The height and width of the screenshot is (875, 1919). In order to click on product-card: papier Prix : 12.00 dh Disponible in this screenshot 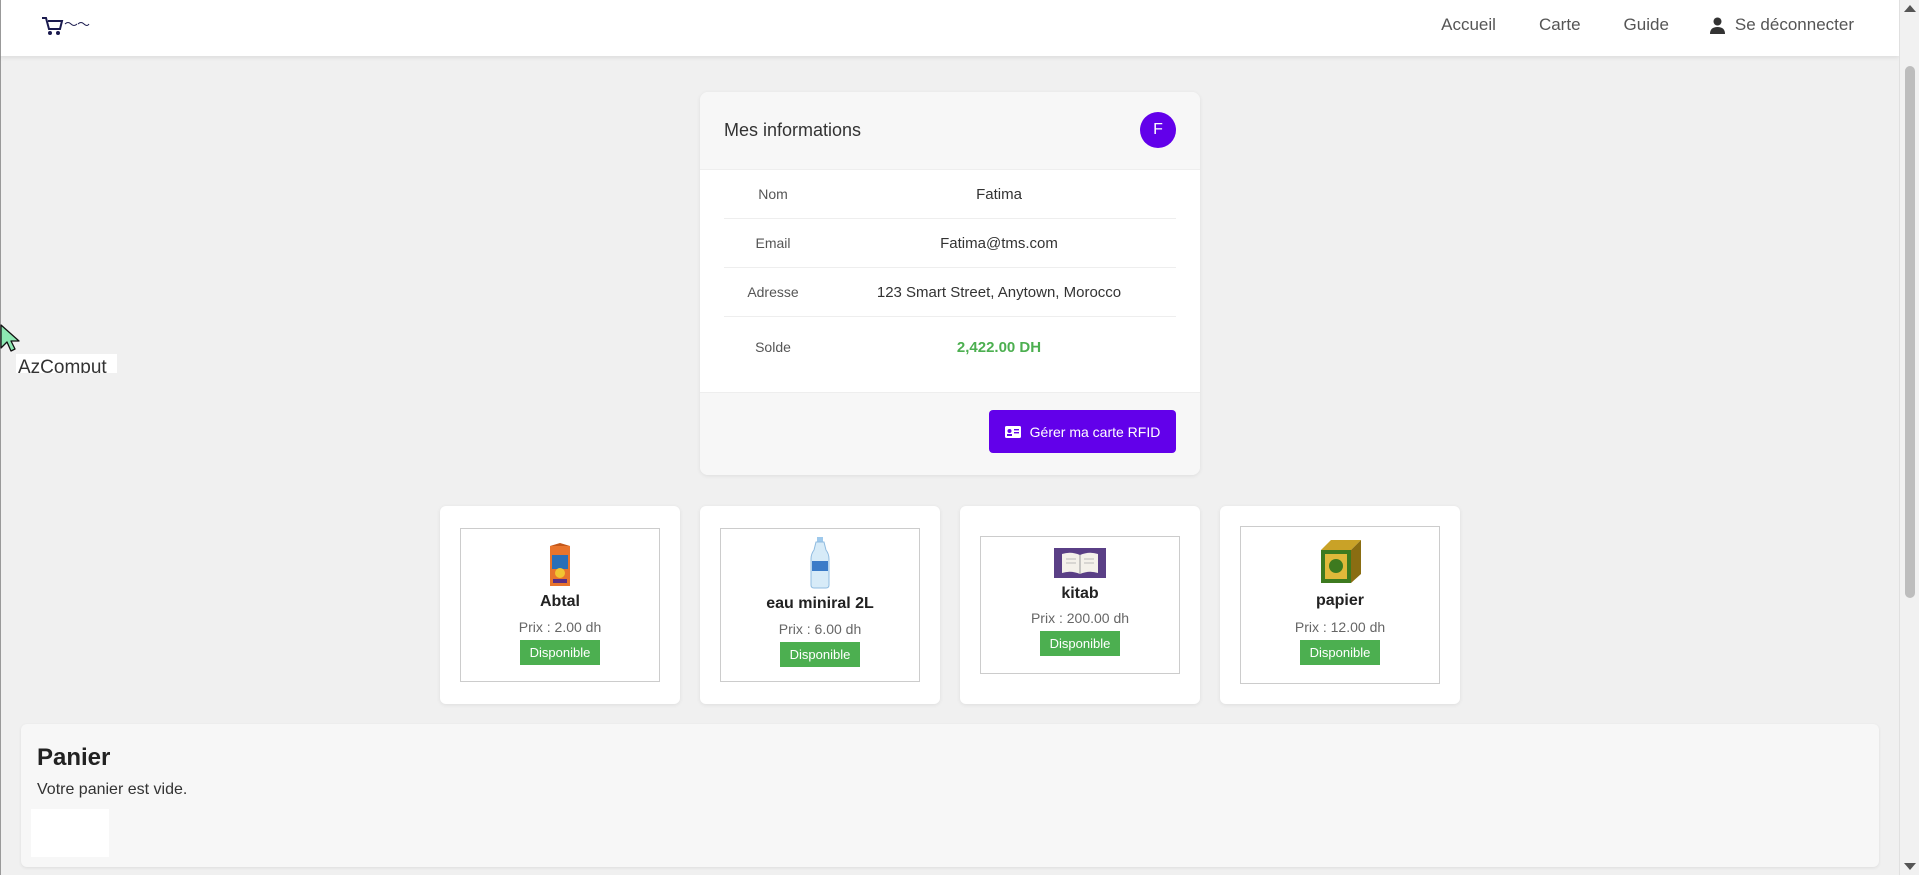, I will do `click(1340, 605)`.